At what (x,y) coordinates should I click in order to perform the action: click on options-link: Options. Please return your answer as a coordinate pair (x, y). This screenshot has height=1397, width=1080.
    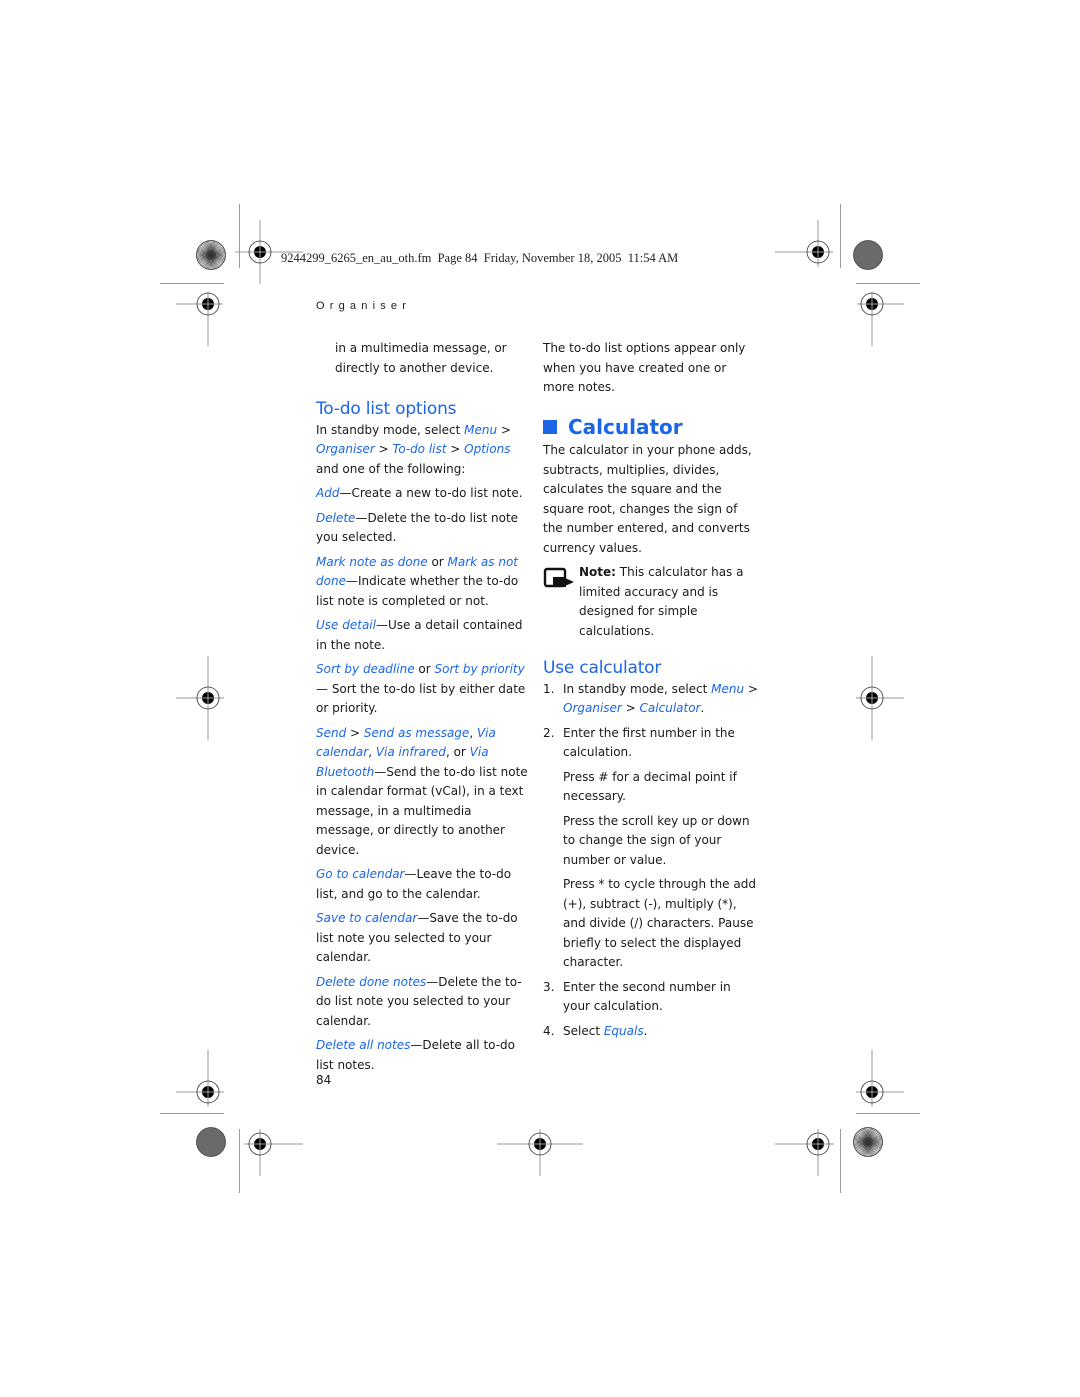
    Looking at the image, I should click on (487, 449).